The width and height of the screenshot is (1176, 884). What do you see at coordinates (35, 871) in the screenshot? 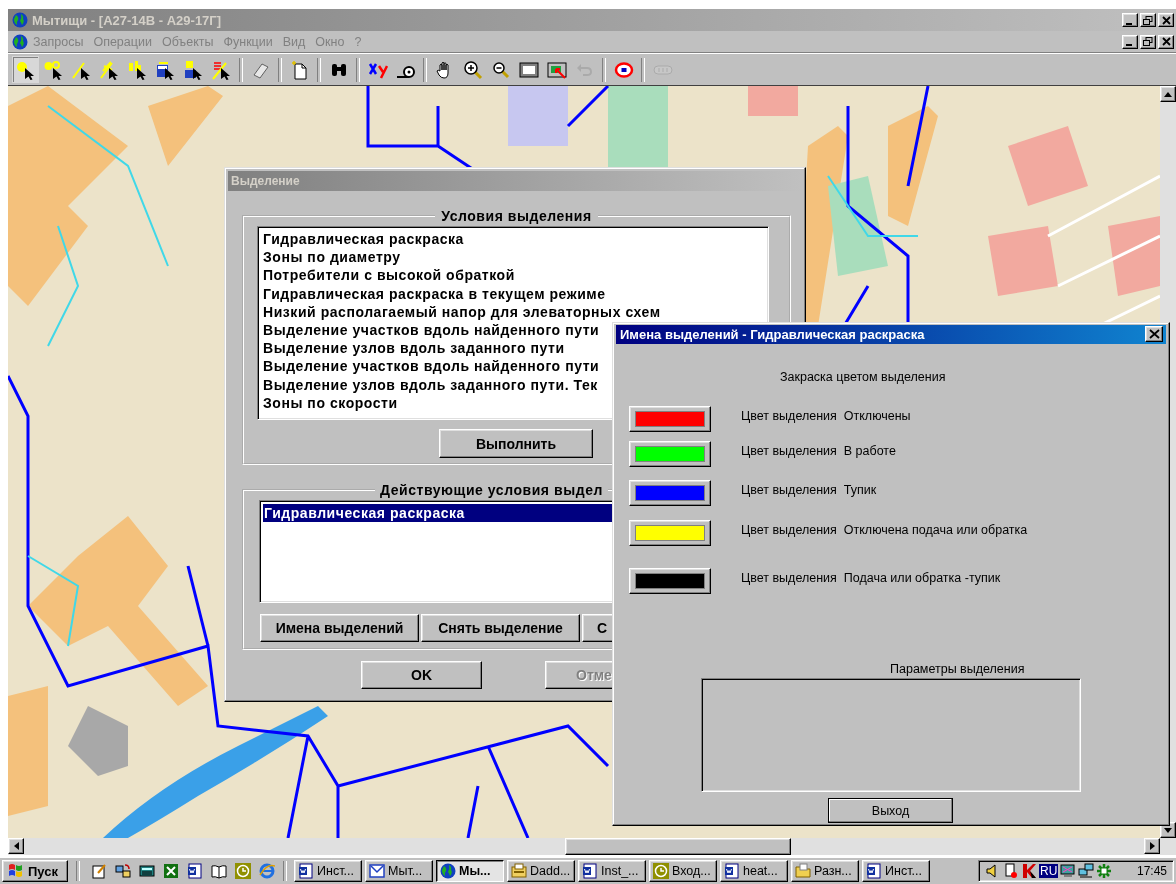
I see `start-button: Пуск` at bounding box center [35, 871].